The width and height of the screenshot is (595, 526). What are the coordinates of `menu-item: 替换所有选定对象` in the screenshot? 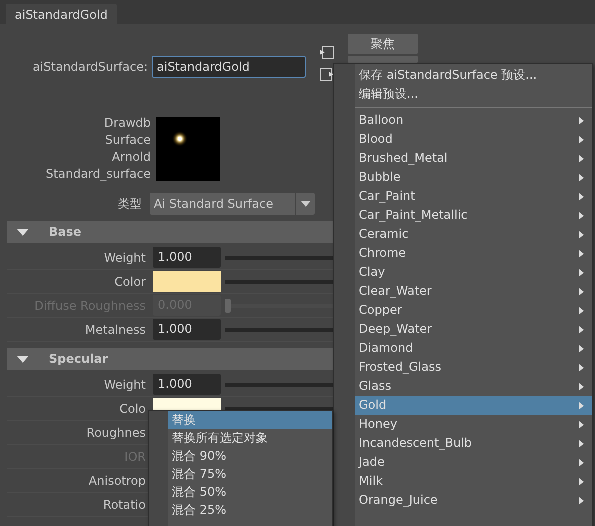 It's located at (250, 438).